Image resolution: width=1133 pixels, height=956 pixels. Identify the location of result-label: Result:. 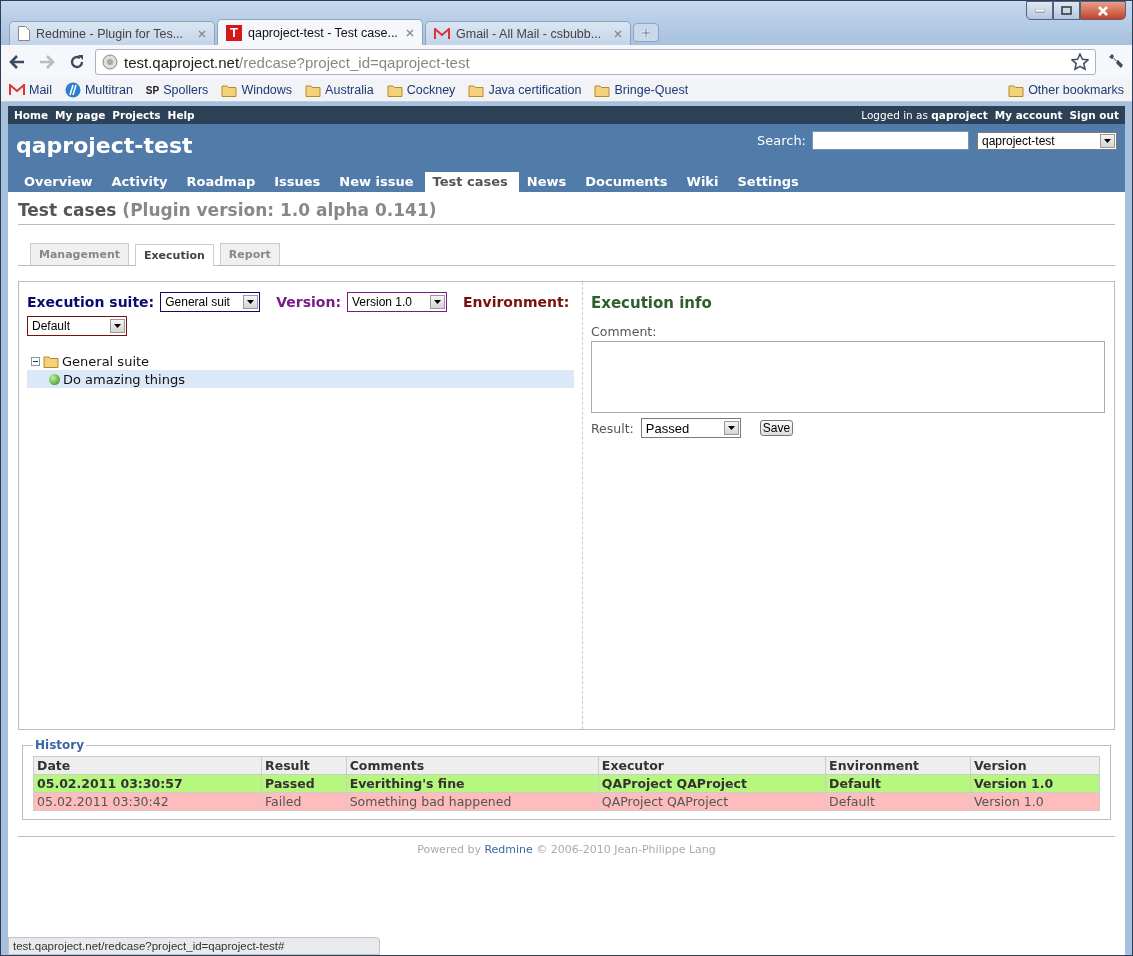
(612, 428).